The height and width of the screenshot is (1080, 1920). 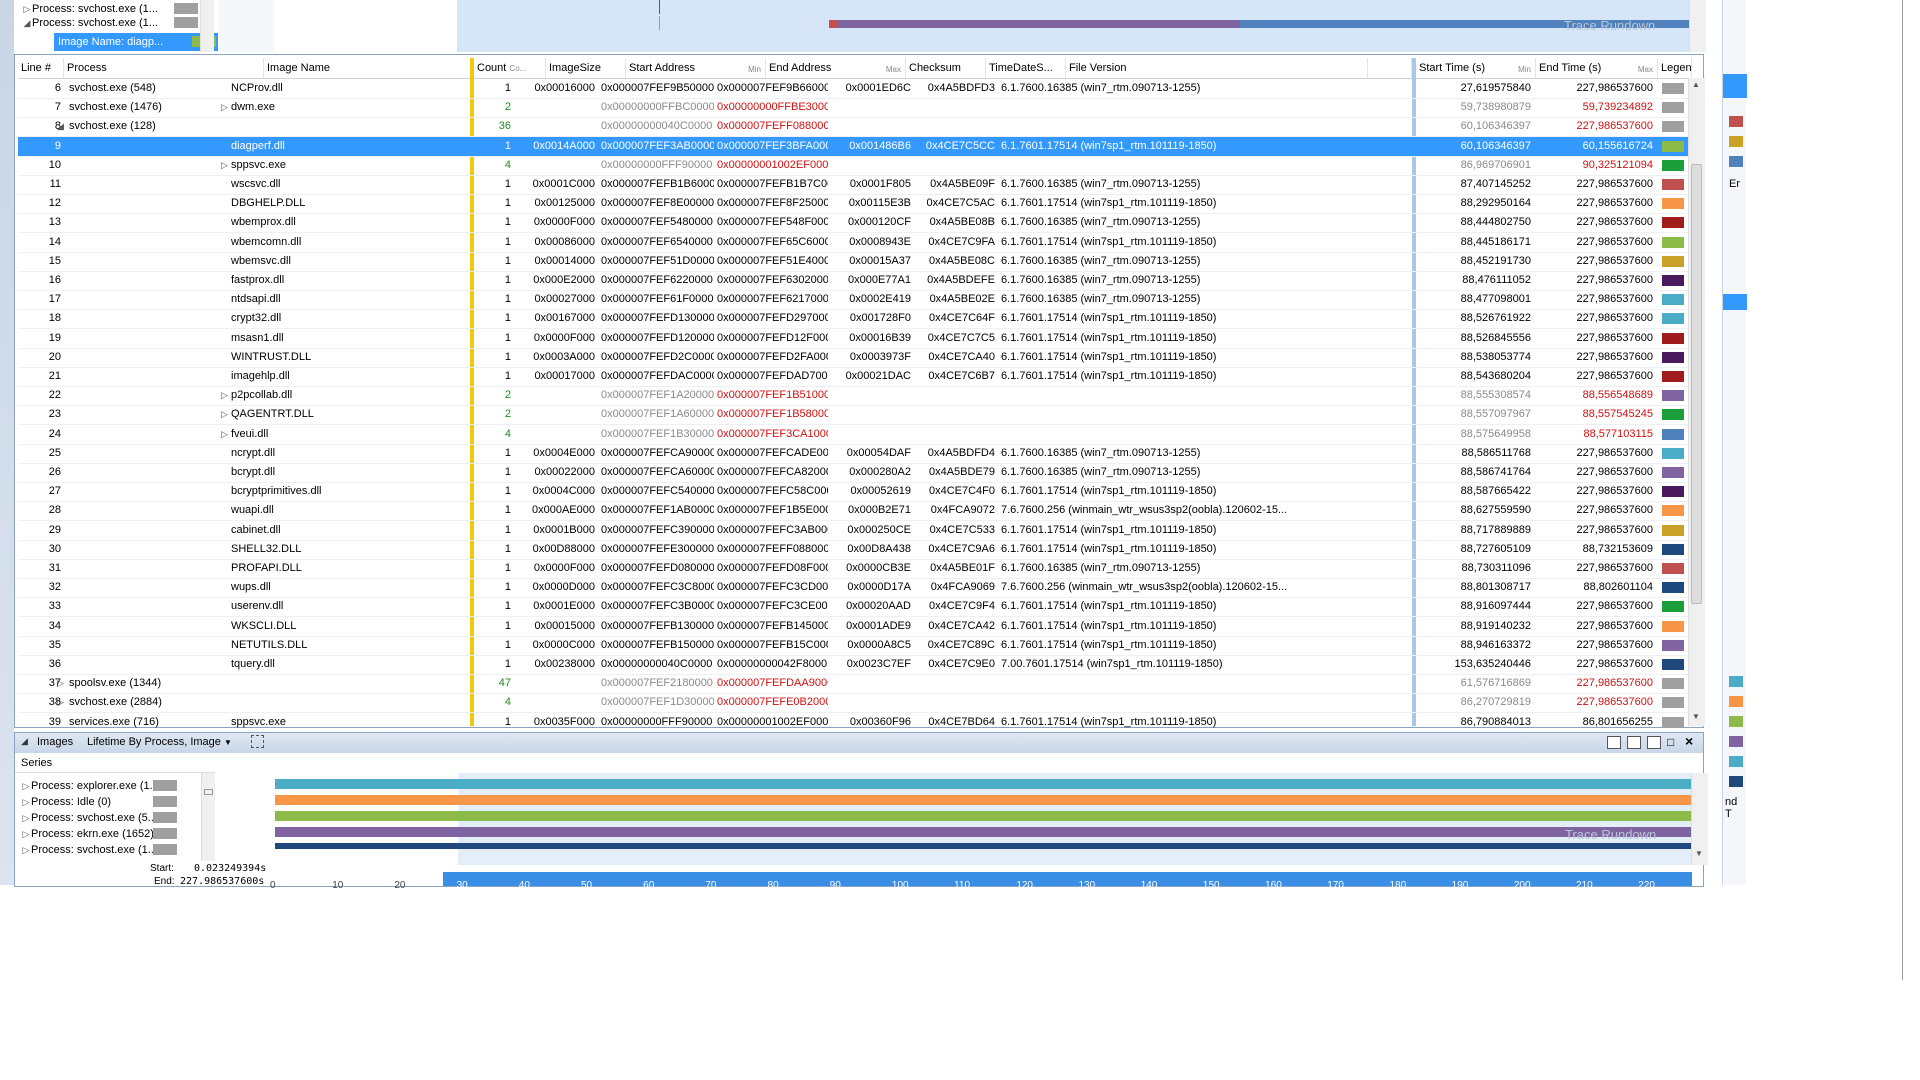 I want to click on close-icon: ×, so click(x=1689, y=741).